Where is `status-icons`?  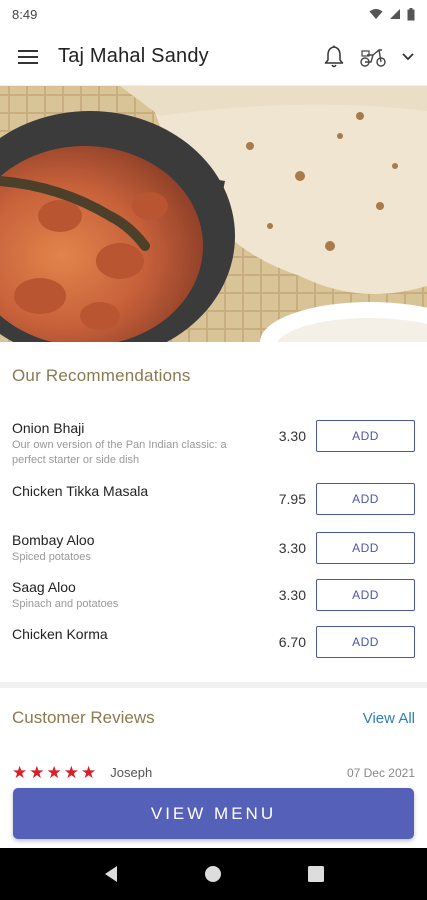
status-icons is located at coordinates (392, 14).